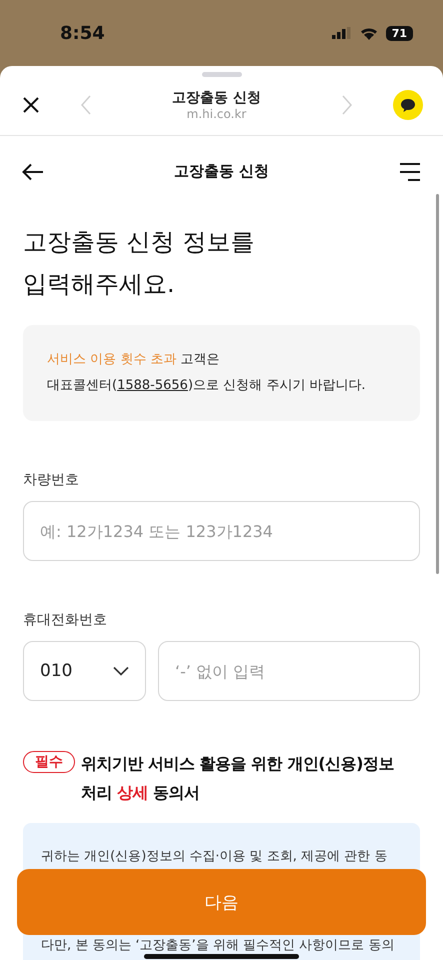  Describe the element at coordinates (409, 171) in the screenshot. I see `menu-icon` at that location.